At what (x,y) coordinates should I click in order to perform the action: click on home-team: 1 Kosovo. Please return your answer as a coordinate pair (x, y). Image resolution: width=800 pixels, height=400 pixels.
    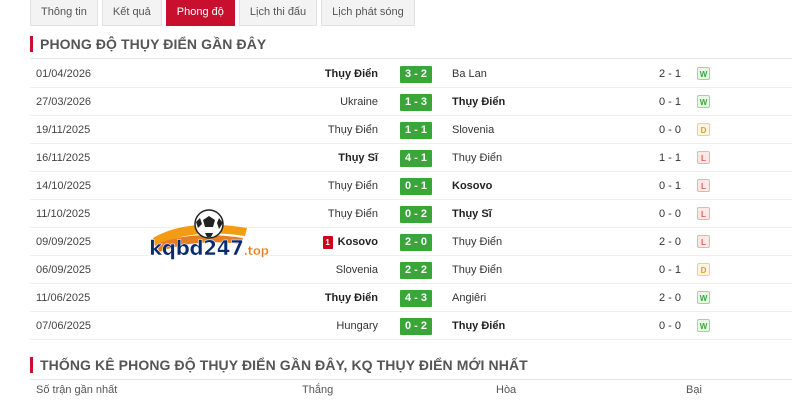
    Looking at the image, I should click on (350, 242).